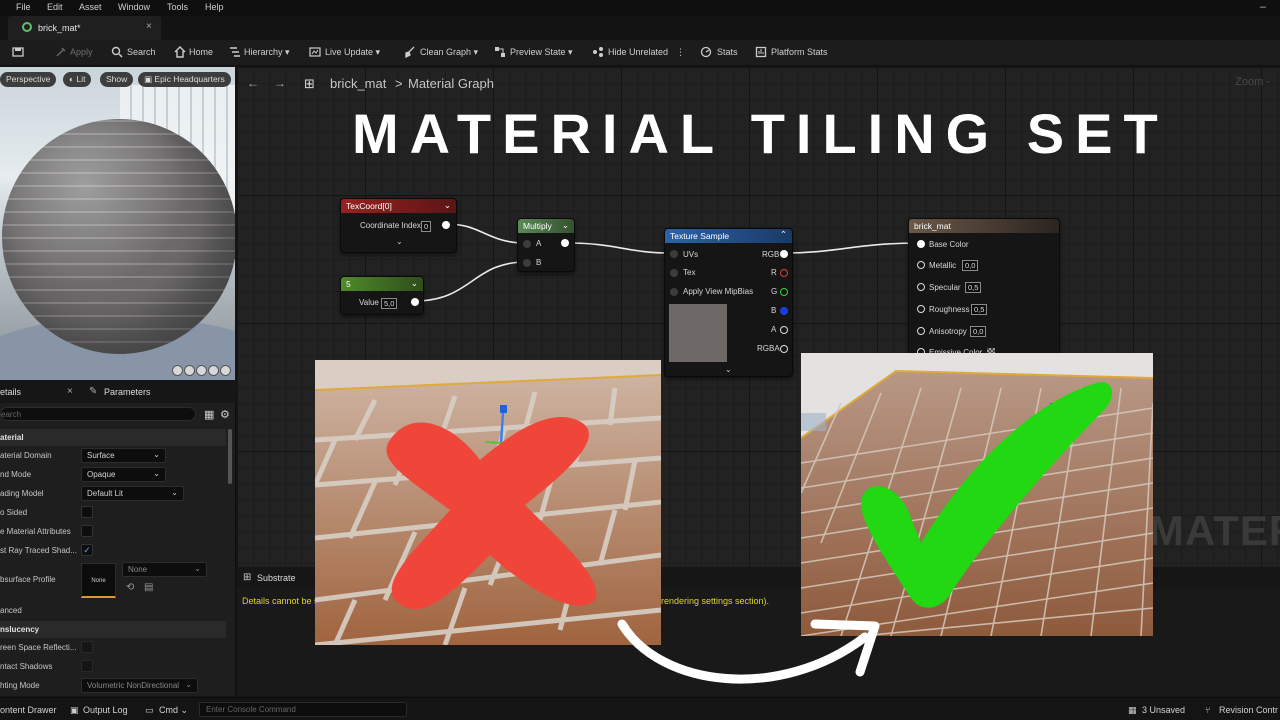 This screenshot has width=1280, height=720. What do you see at coordinates (113, 532) in the screenshot?
I see `row-use-material-attributes: e Material Attributes` at bounding box center [113, 532].